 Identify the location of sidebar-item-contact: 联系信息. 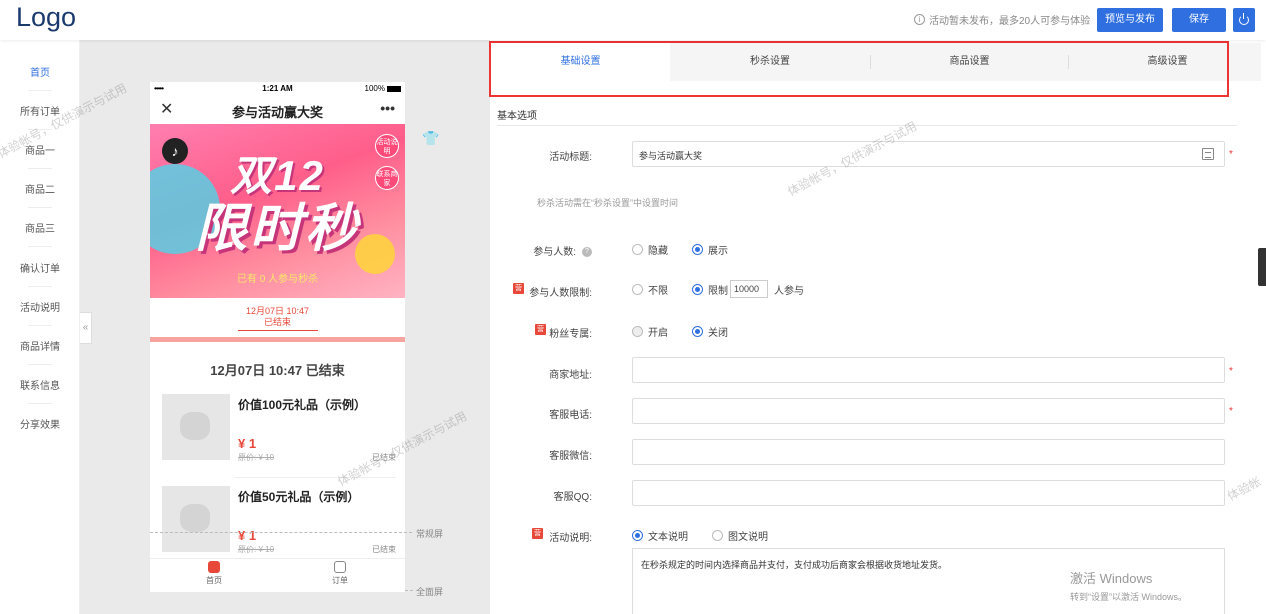
(40, 384).